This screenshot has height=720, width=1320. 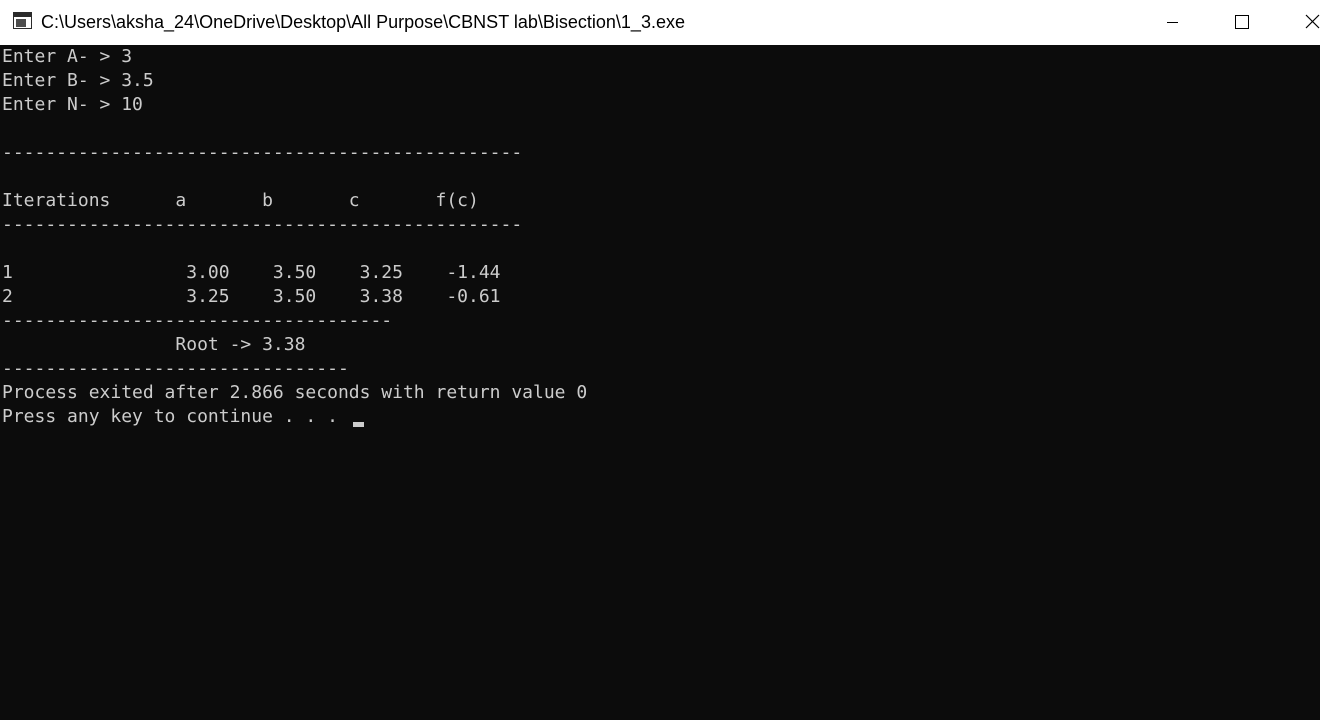 I want to click on console-line: 1 3.00 3.50 3.25 -1.44, so click(x=251, y=272).